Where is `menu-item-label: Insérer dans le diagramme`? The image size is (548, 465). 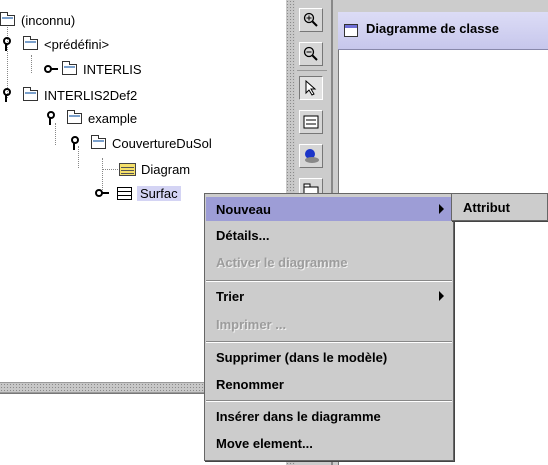
menu-item-label: Insérer dans le diagramme is located at coordinates (298, 416).